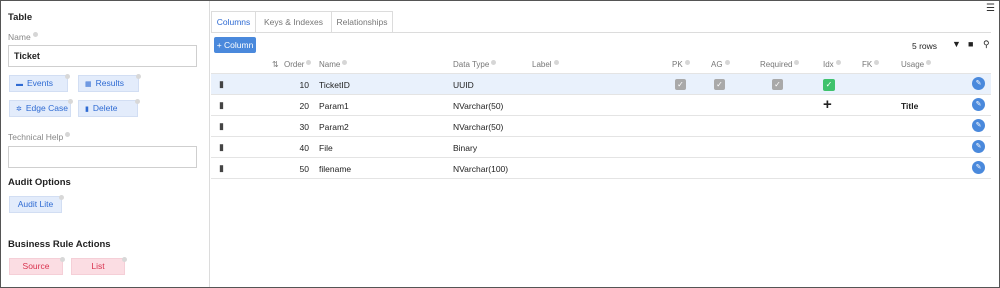  What do you see at coordinates (88, 84) in the screenshot?
I see `table-icon: ▦` at bounding box center [88, 84].